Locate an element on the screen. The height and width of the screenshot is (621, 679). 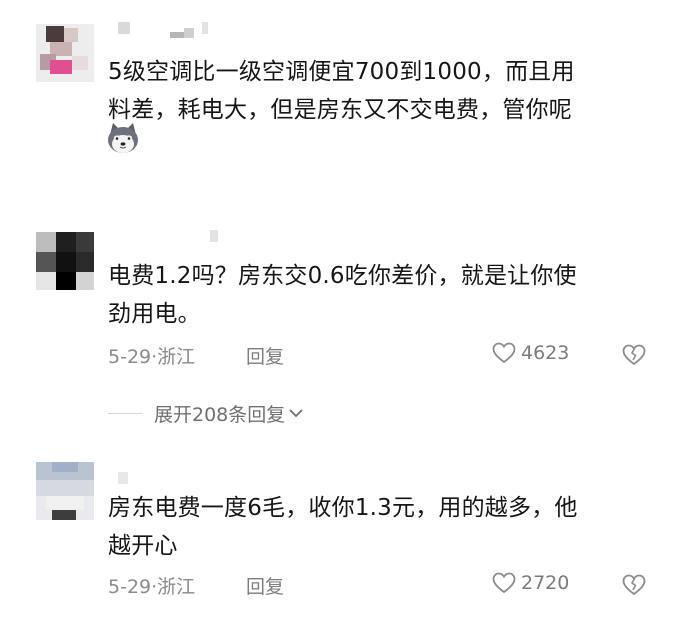
chevron-down-icon is located at coordinates (296, 413).